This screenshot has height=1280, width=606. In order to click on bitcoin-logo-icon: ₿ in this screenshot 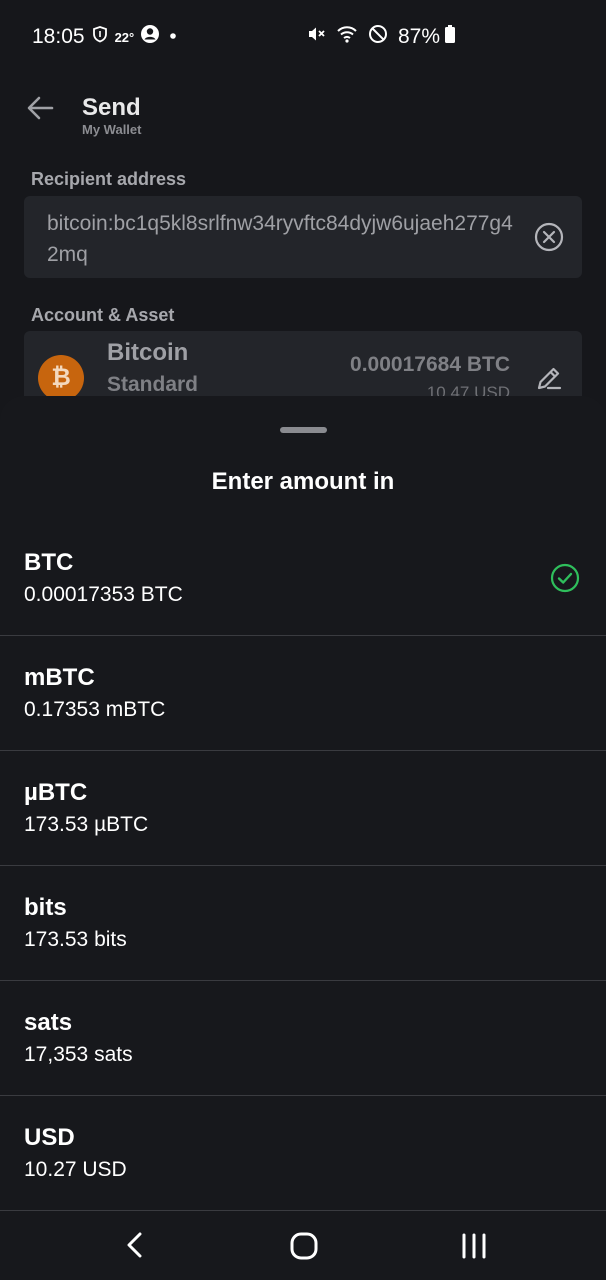, I will do `click(61, 378)`.